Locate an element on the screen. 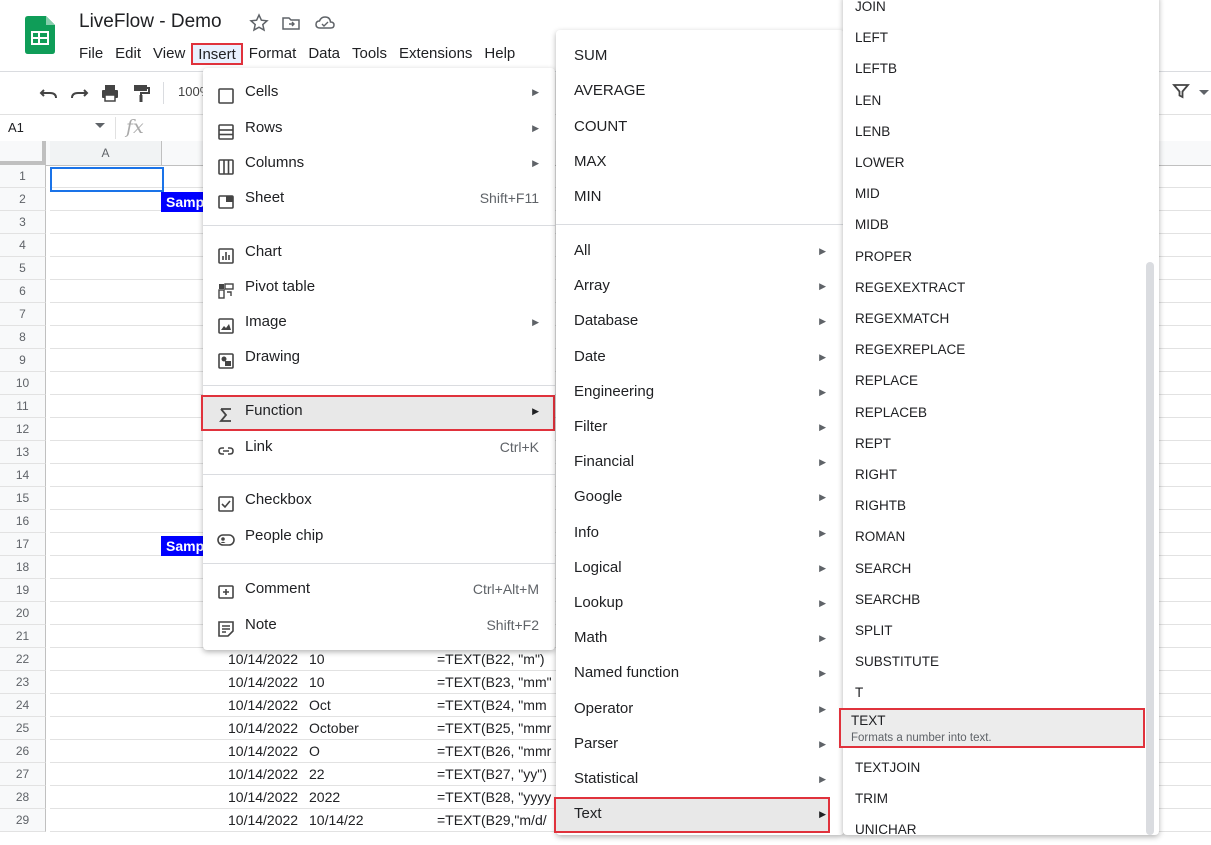 The image size is (1211, 845). menu-extensions: Extensions is located at coordinates (435, 54).